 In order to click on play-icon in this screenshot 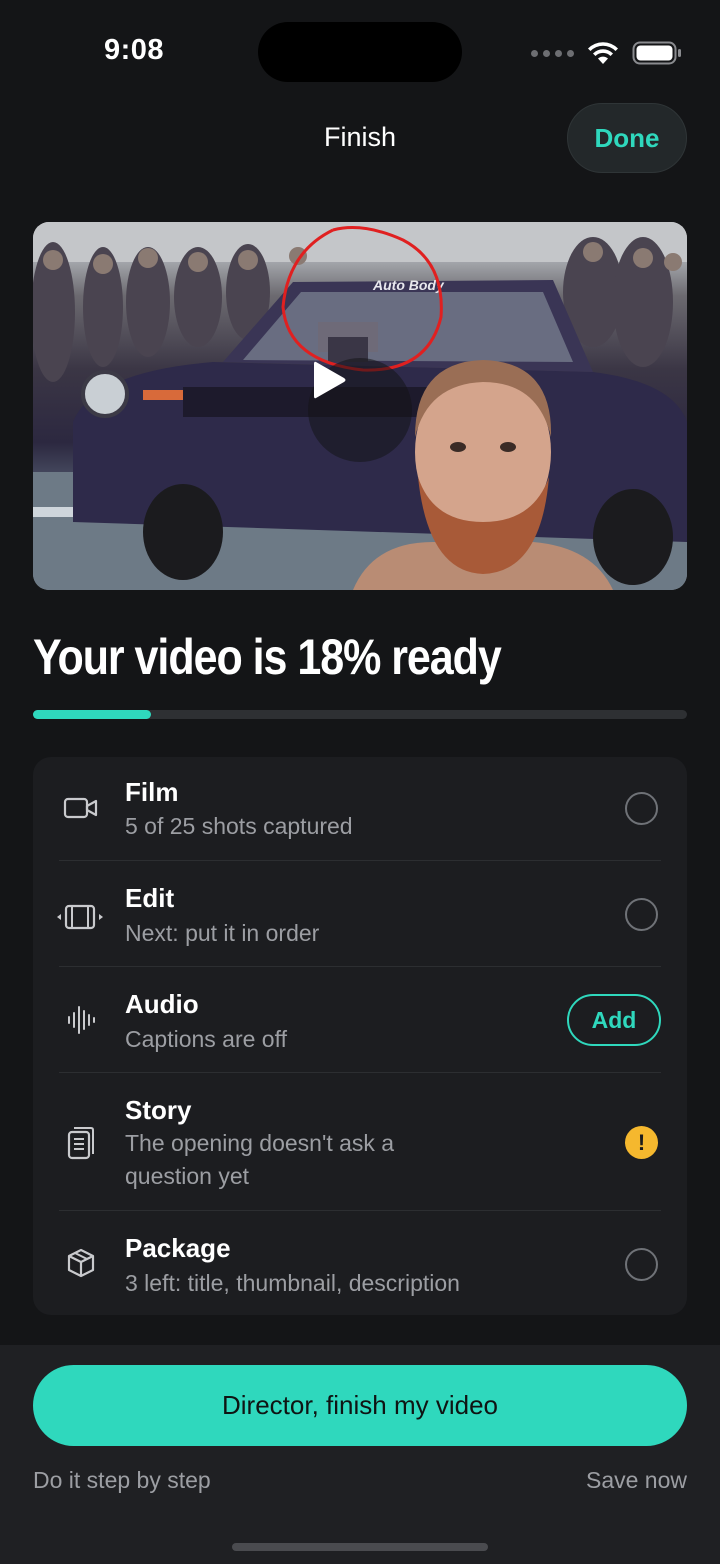, I will do `click(330, 380)`.